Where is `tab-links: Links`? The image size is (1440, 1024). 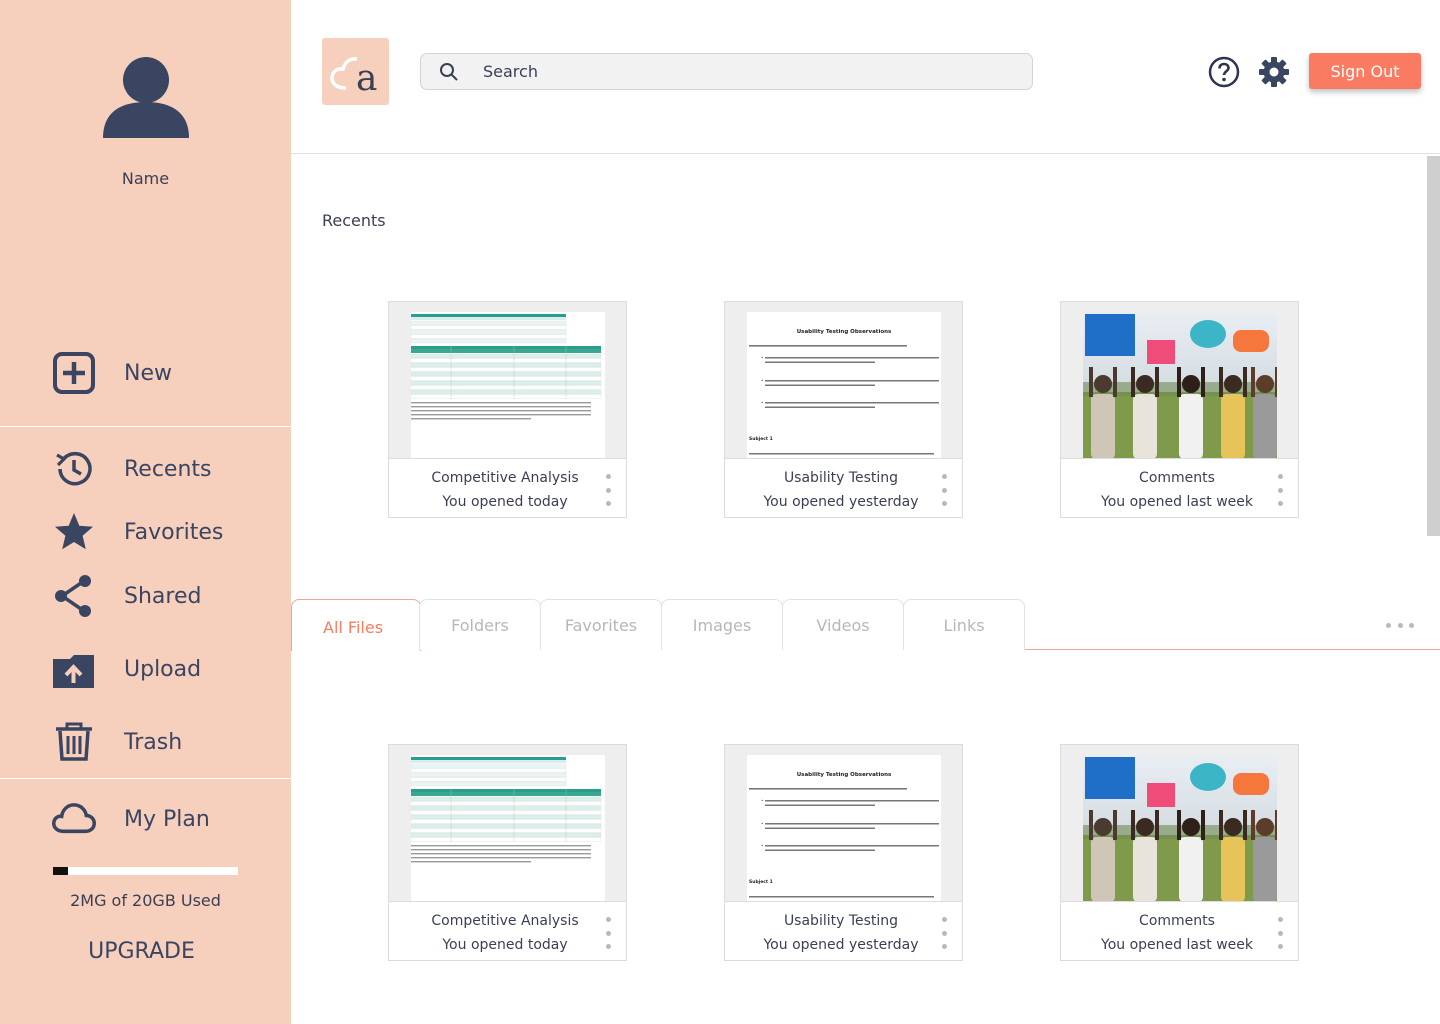 tab-links: Links is located at coordinates (964, 624).